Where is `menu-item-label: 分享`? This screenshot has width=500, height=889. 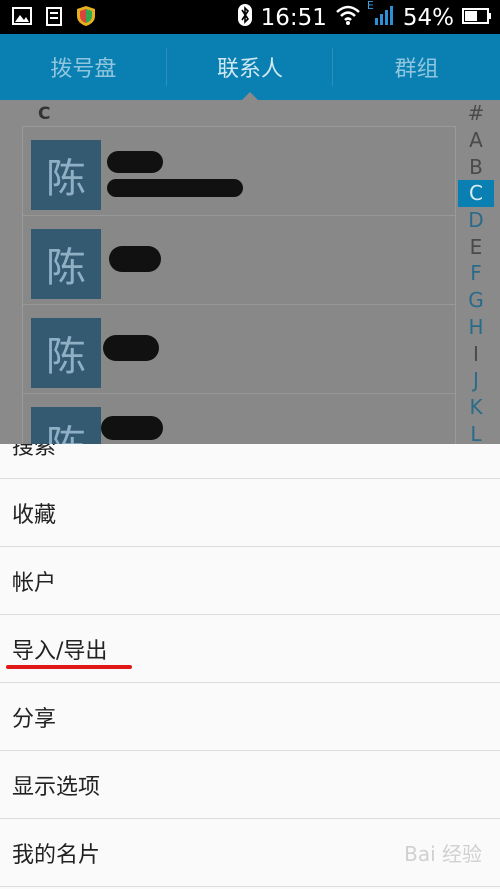 menu-item-label: 分享 is located at coordinates (34, 719).